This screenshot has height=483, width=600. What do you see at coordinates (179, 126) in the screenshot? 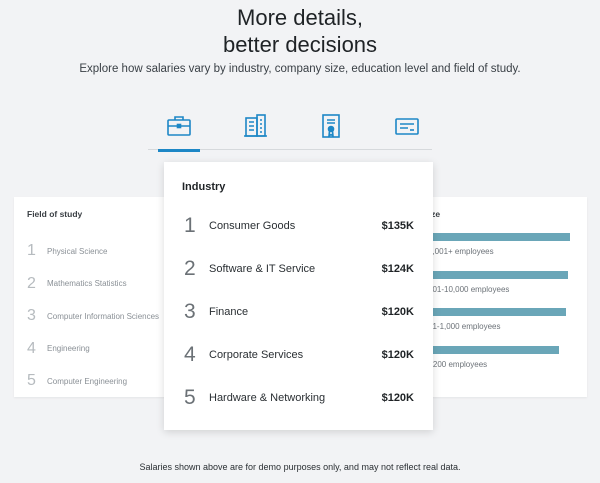
I see `briefcase-icon` at bounding box center [179, 126].